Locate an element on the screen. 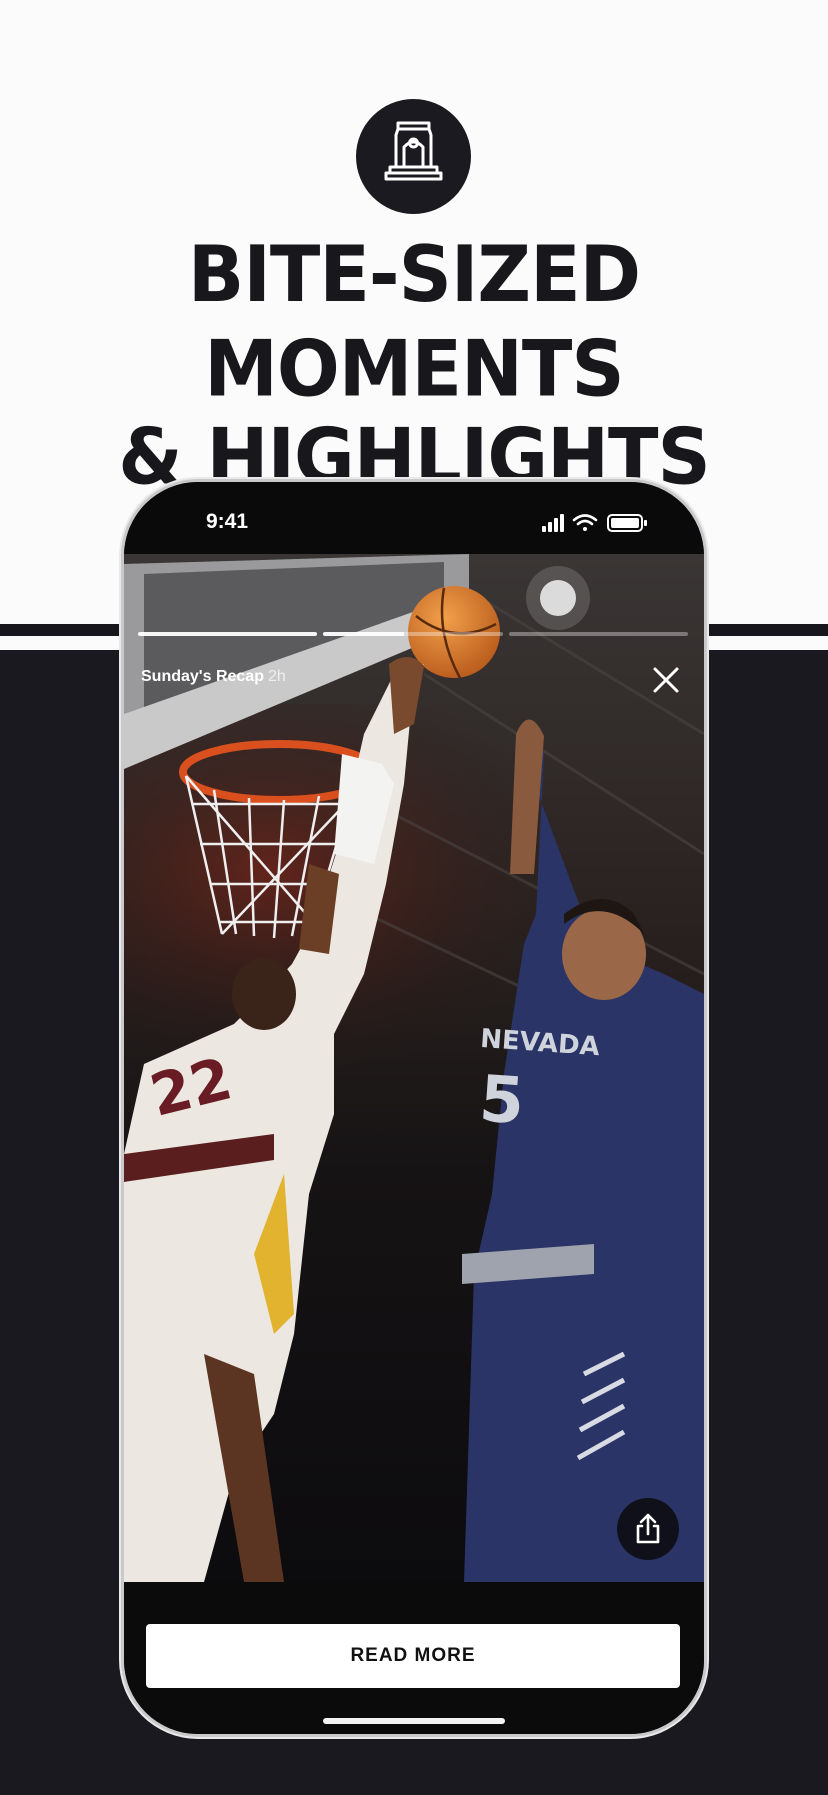 The width and height of the screenshot is (828, 1795). share-button is located at coordinates (648, 1529).